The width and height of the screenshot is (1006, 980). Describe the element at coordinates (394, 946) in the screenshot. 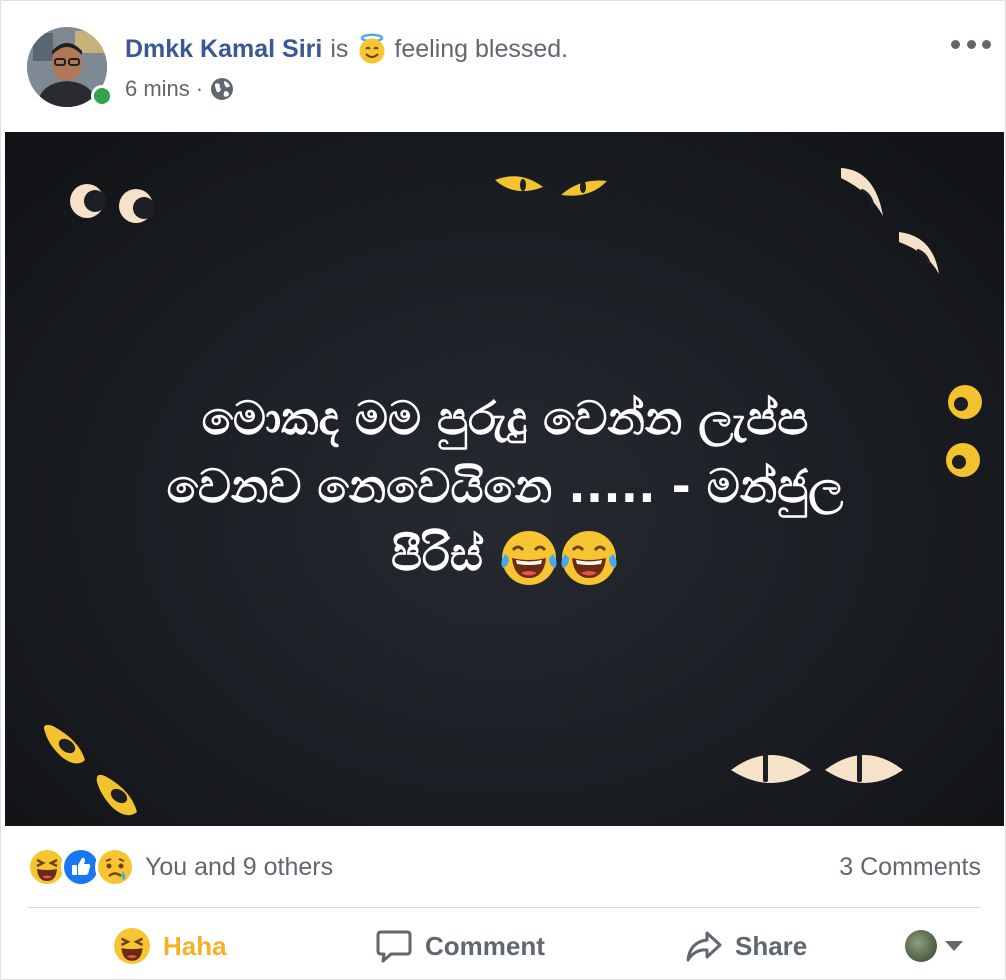

I see `comment-icon` at that location.